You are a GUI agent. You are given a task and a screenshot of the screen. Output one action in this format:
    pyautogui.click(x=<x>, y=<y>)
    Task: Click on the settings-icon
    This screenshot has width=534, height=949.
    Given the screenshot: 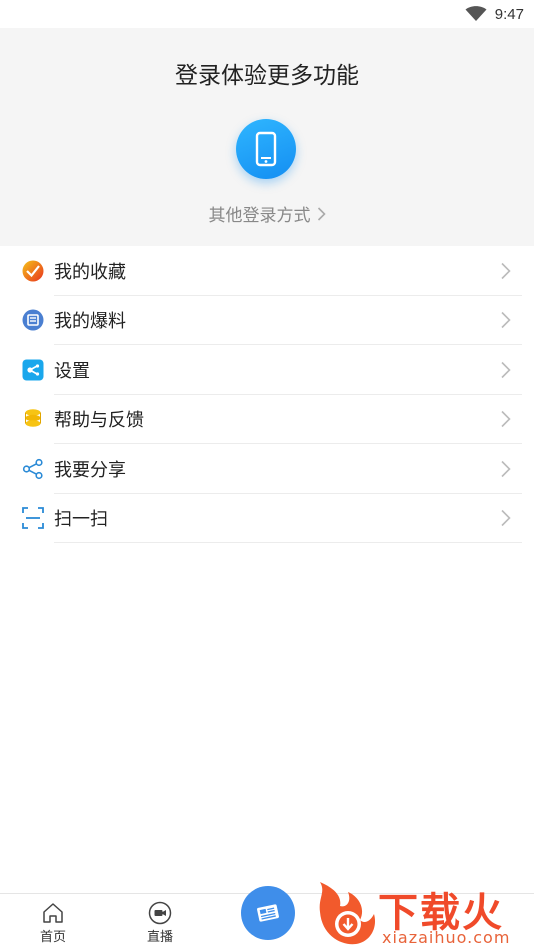 What is the action you would take?
    pyautogui.click(x=33, y=370)
    